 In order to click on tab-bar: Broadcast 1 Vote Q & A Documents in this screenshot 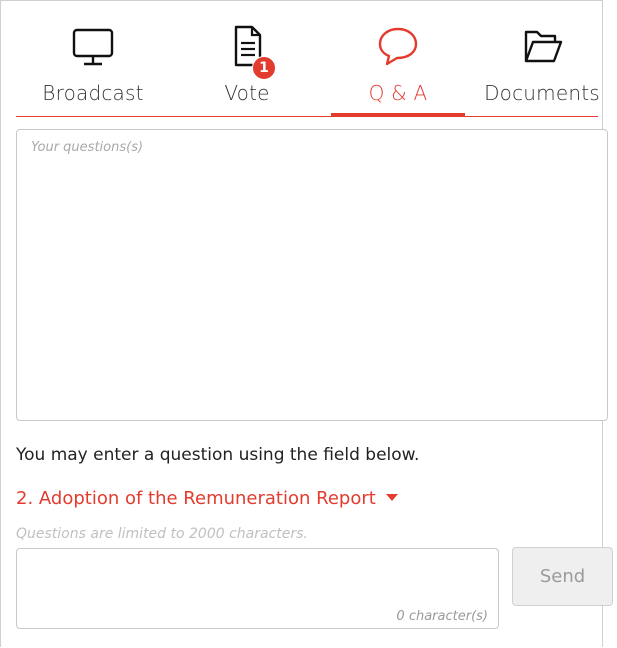, I will do `click(308, 67)`.